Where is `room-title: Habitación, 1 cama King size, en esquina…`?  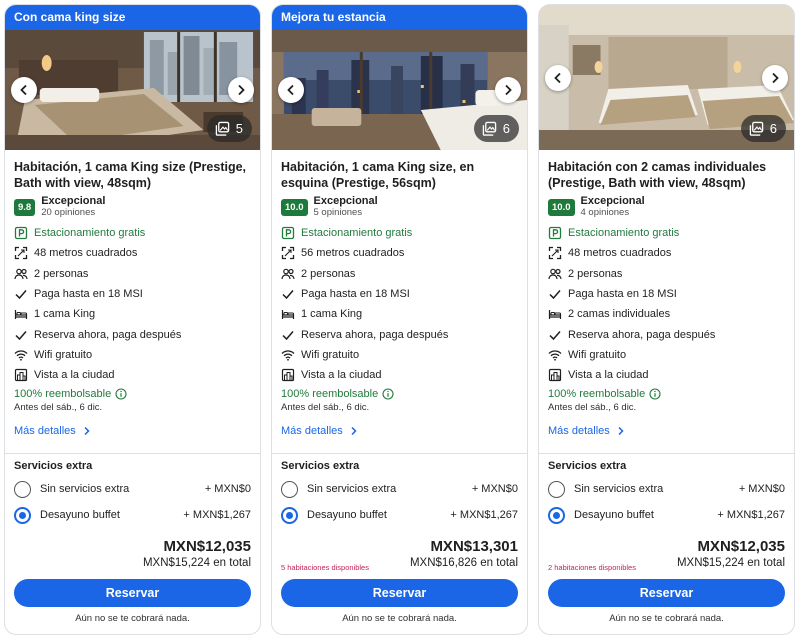
room-title: Habitación, 1 cama King size, en esquina… is located at coordinates (378, 175).